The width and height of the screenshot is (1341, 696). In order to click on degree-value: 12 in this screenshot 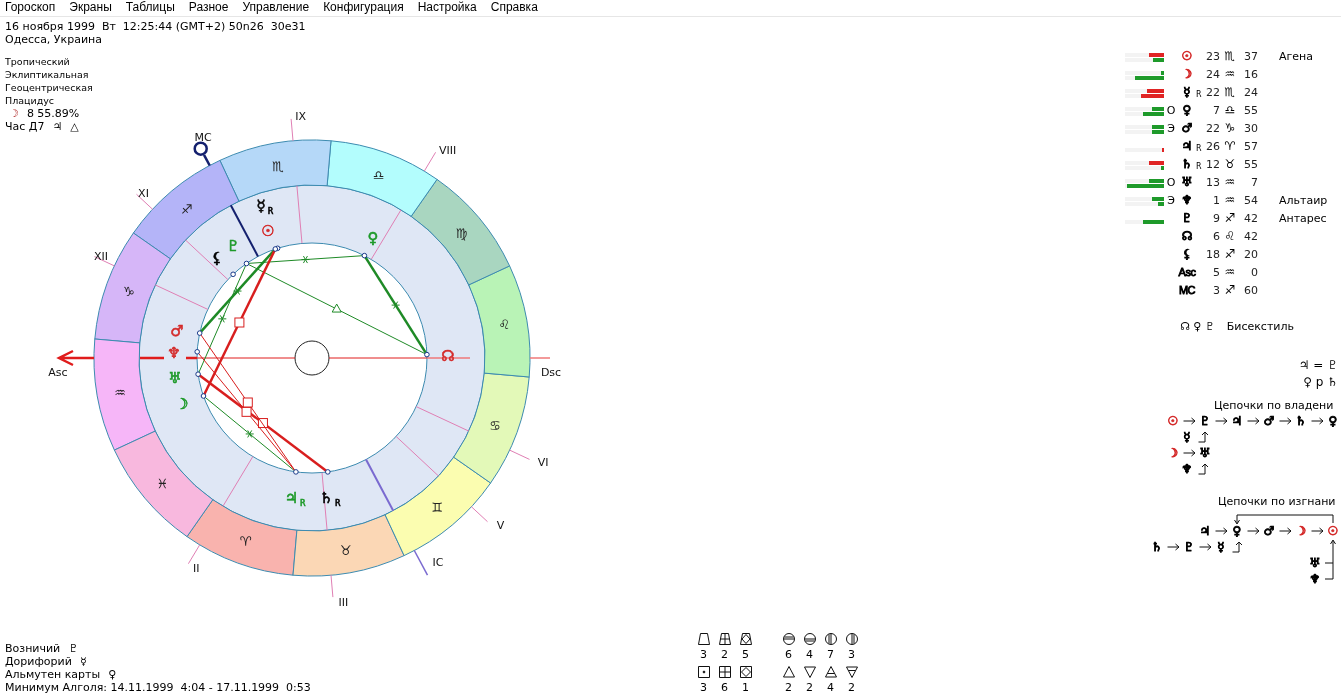, I will do `click(1212, 164)`.